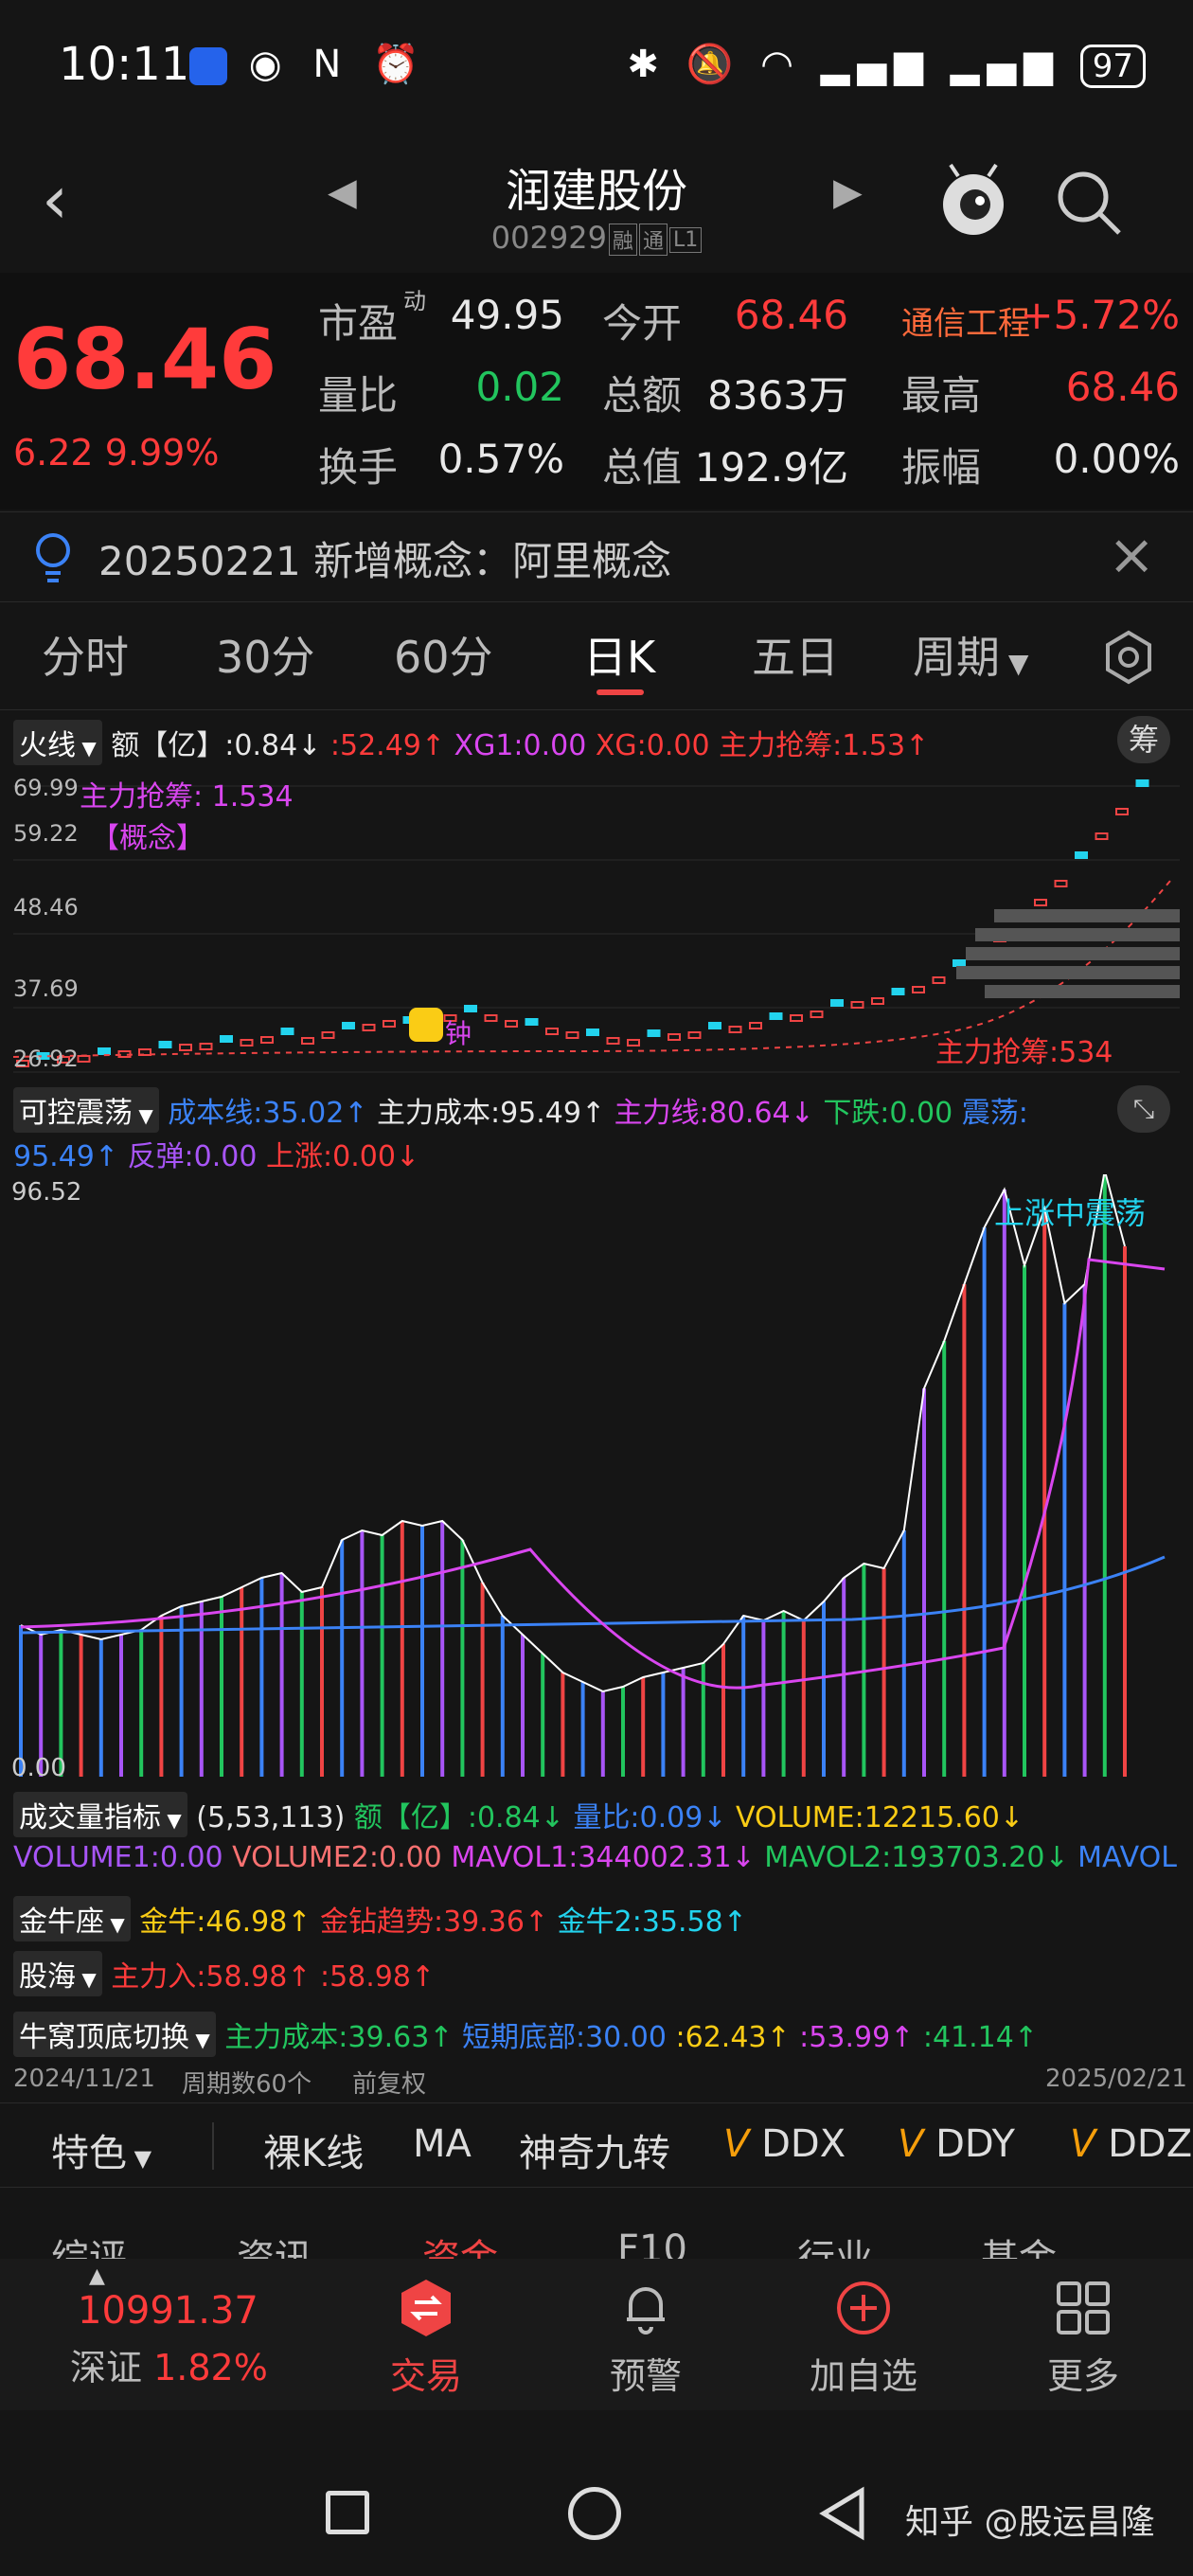  What do you see at coordinates (548, 238) in the screenshot?
I see `stock-code-text: 002929` at bounding box center [548, 238].